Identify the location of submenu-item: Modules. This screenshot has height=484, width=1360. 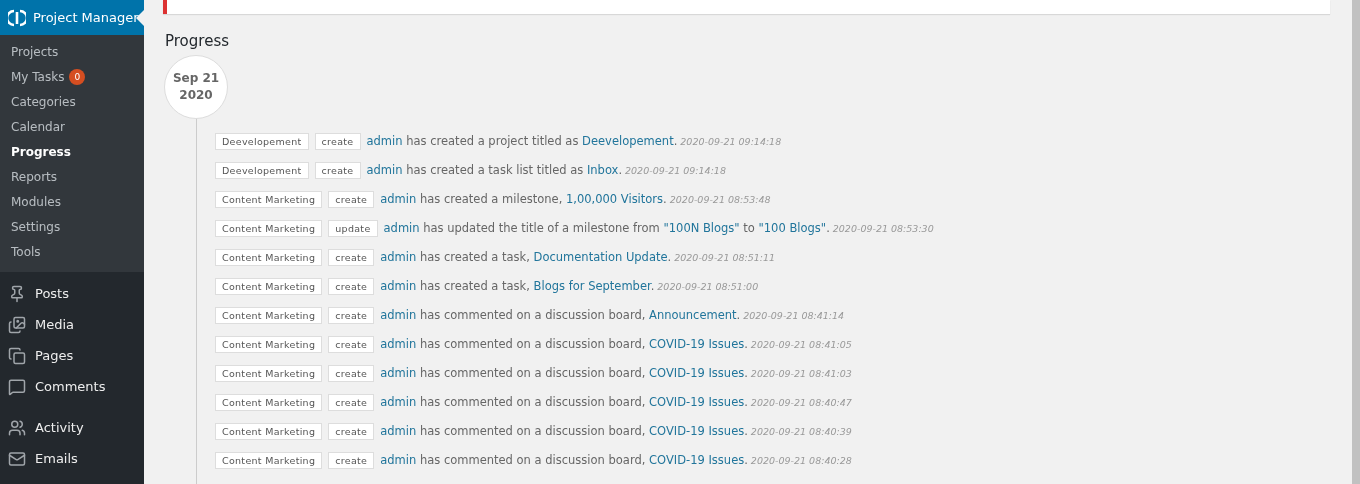
(72, 201).